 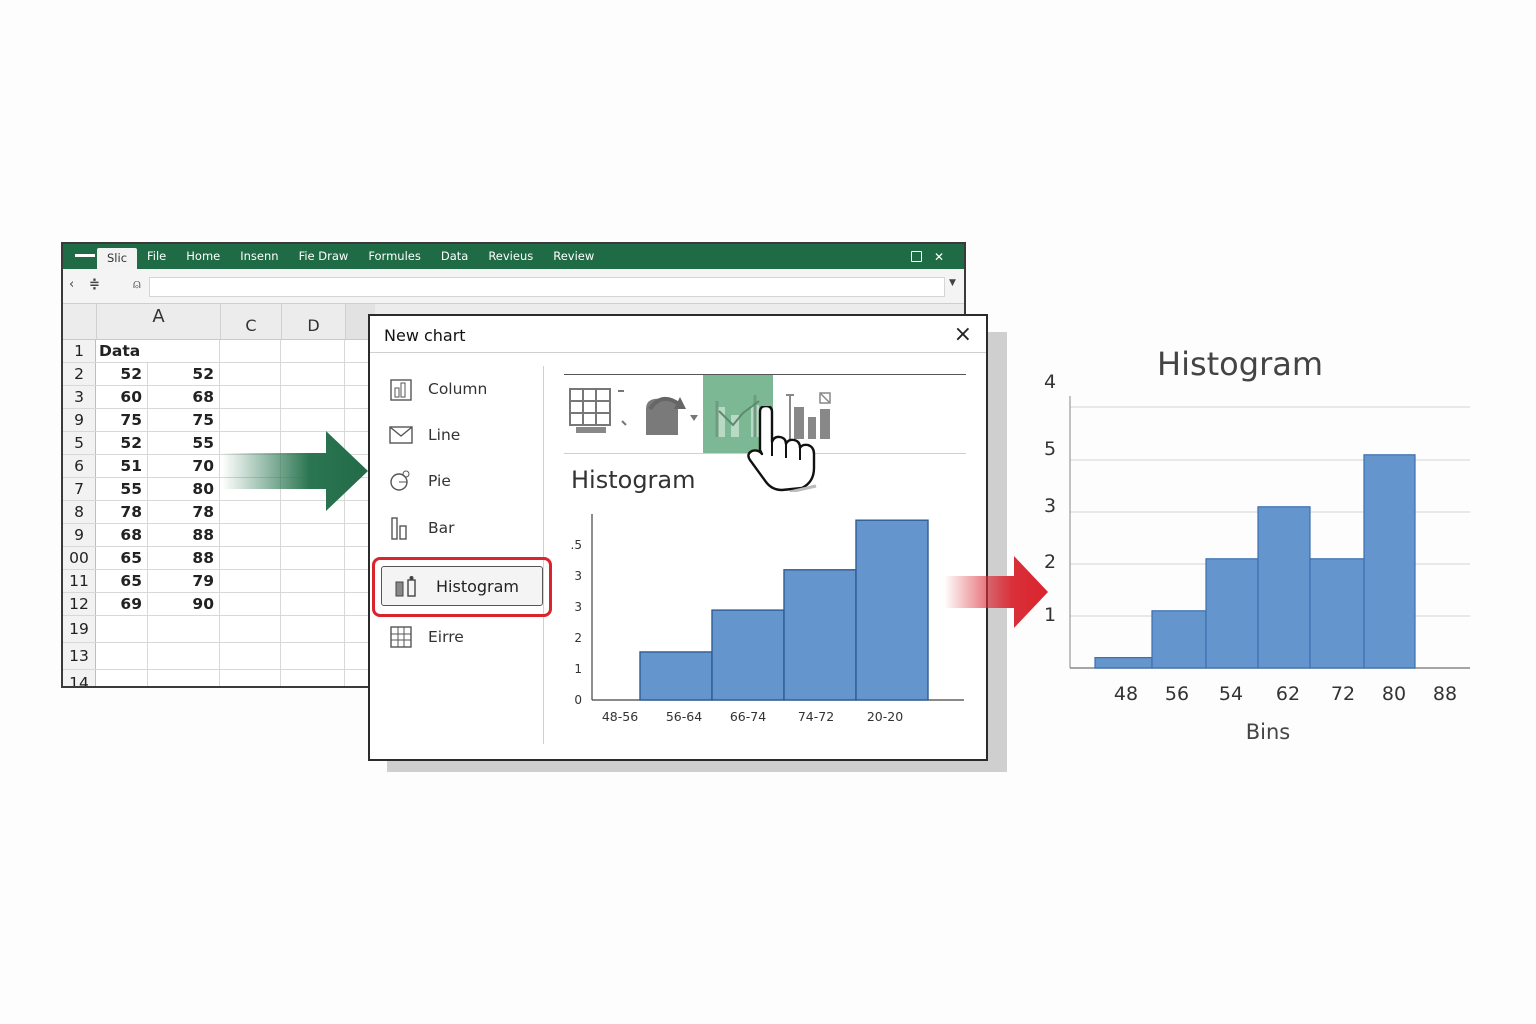 I want to click on chevron-down-icon: ▼, so click(x=952, y=283).